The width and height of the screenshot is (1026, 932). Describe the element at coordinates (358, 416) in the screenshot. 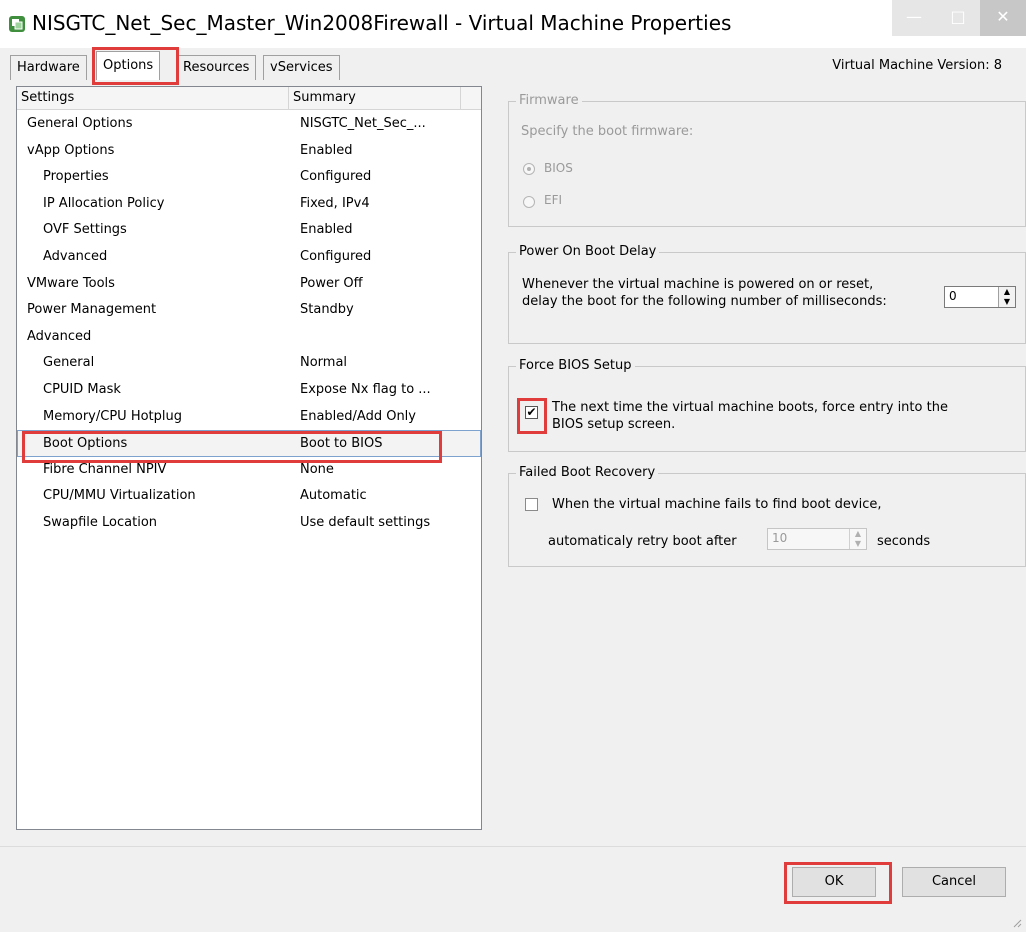

I see `row-summary: Enabled/Add Only` at that location.